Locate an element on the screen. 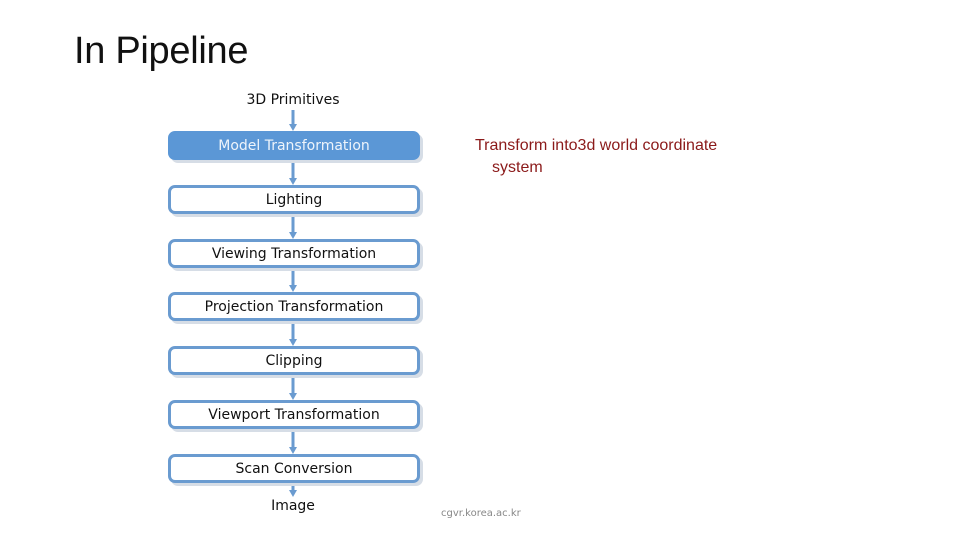 The width and height of the screenshot is (960, 540). stage-label: Viewing Transformation is located at coordinates (294, 253).